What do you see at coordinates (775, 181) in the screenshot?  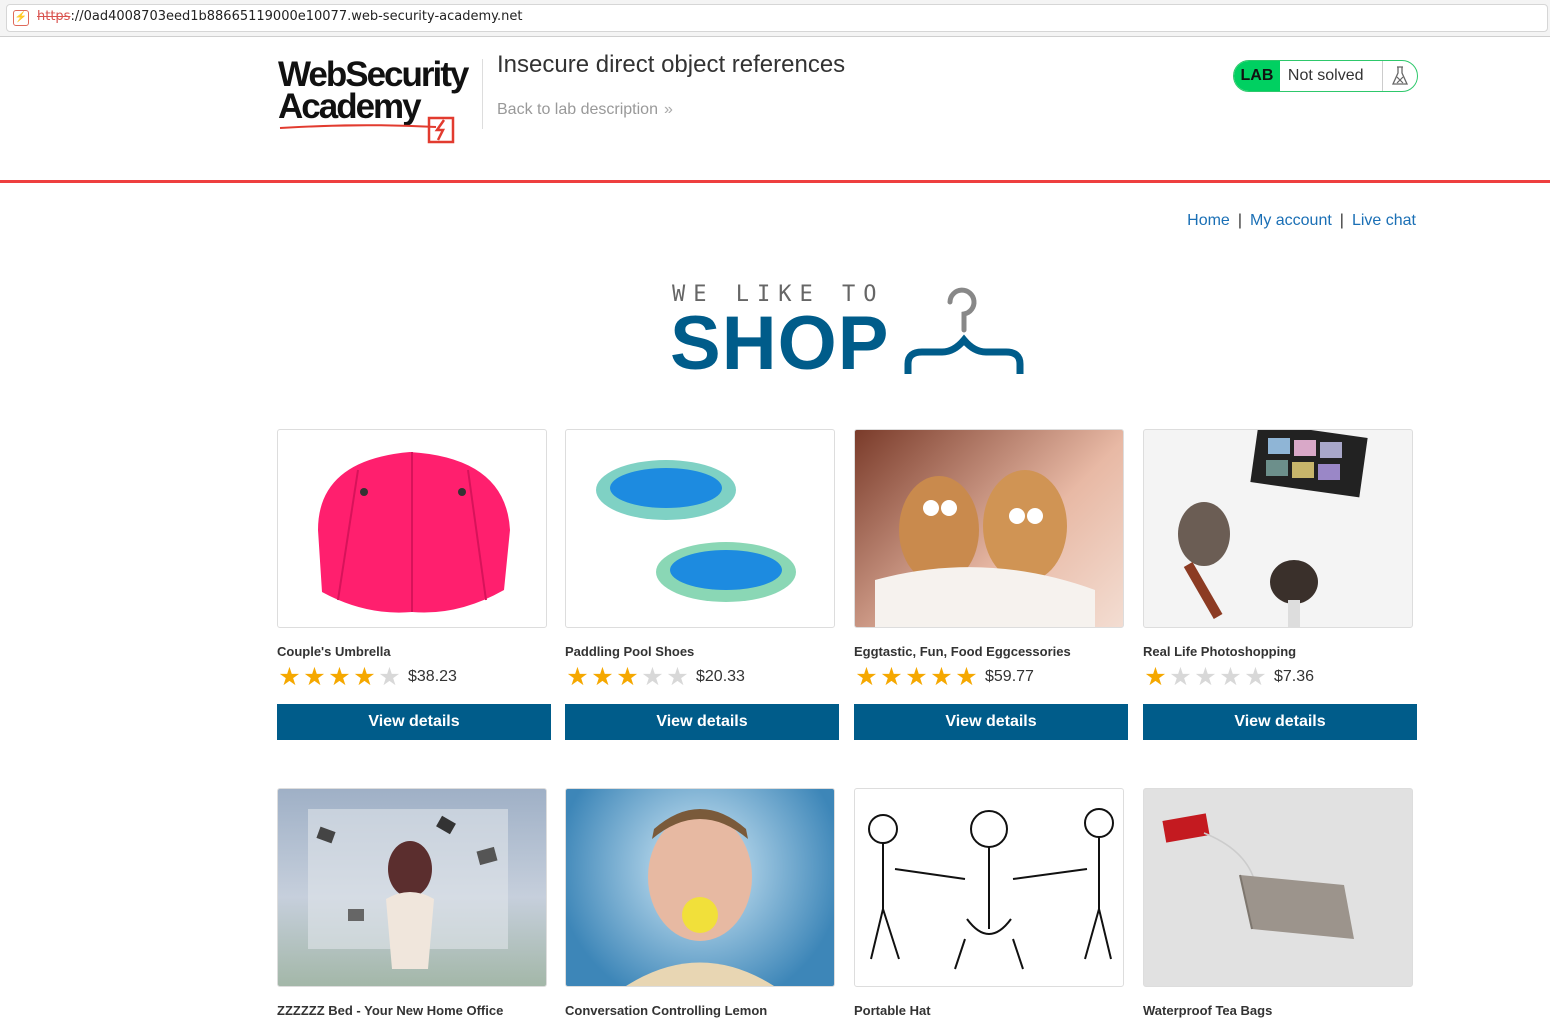 I see `header-rule` at bounding box center [775, 181].